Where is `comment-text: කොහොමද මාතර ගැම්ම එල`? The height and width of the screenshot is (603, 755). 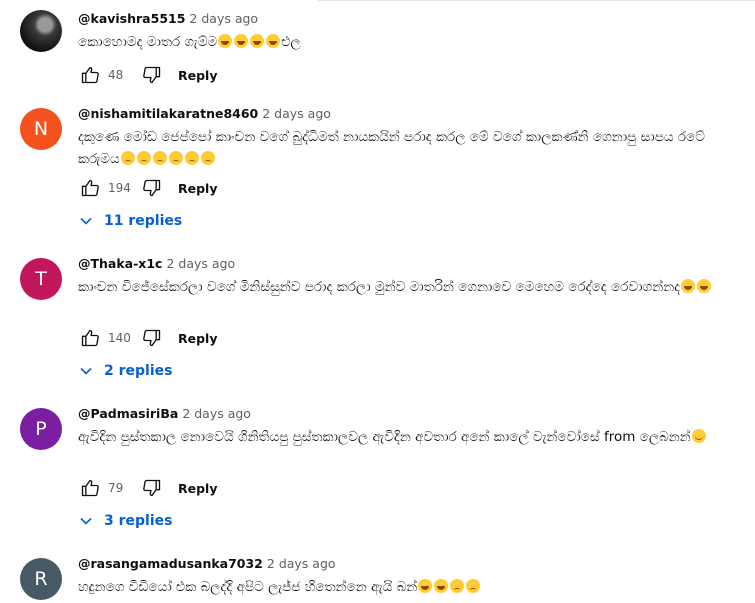 comment-text: කොහොමද මාතර ගැම්ම එල is located at coordinates (189, 42).